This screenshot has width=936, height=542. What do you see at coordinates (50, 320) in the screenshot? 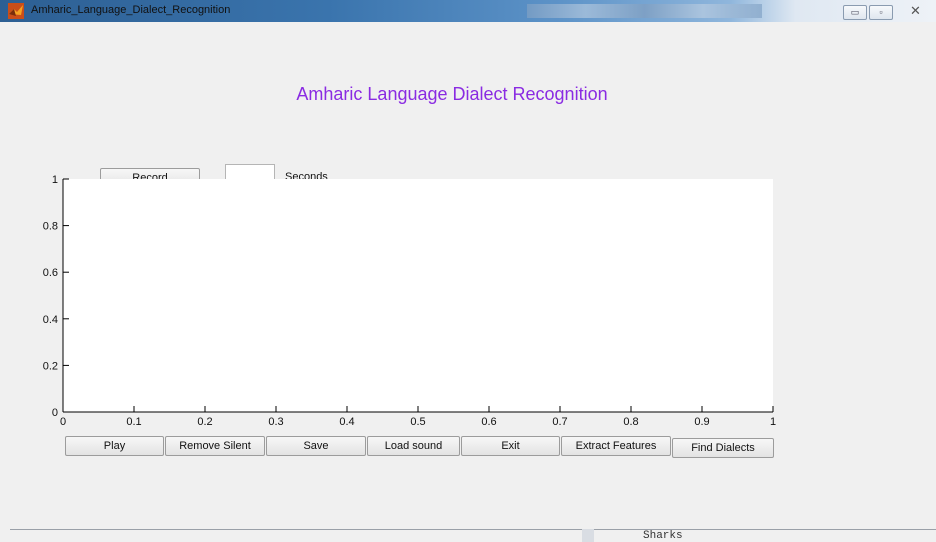
I see `y-tick-label: 0.4` at bounding box center [50, 320].